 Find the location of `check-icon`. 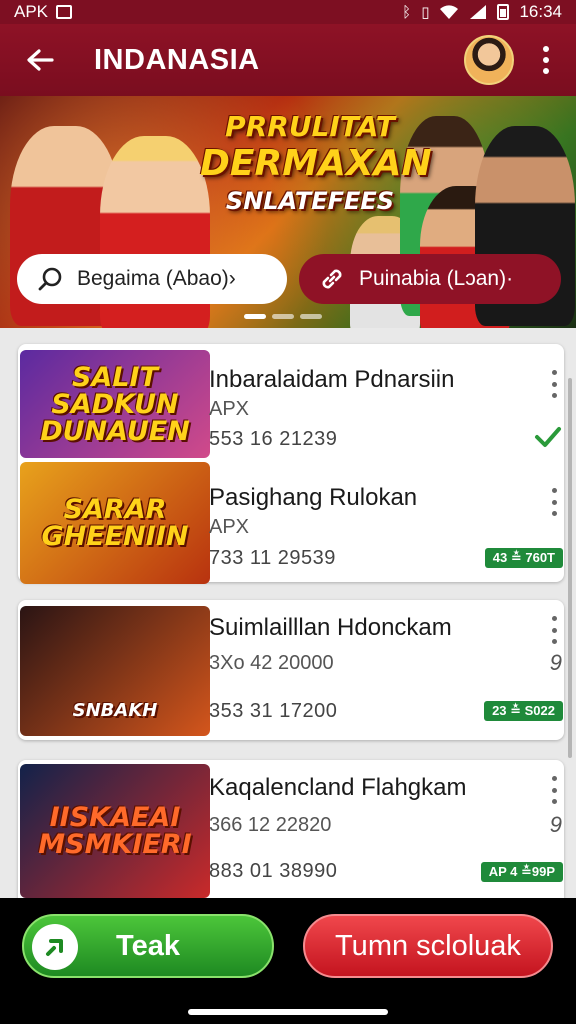

check-icon is located at coordinates (548, 437).